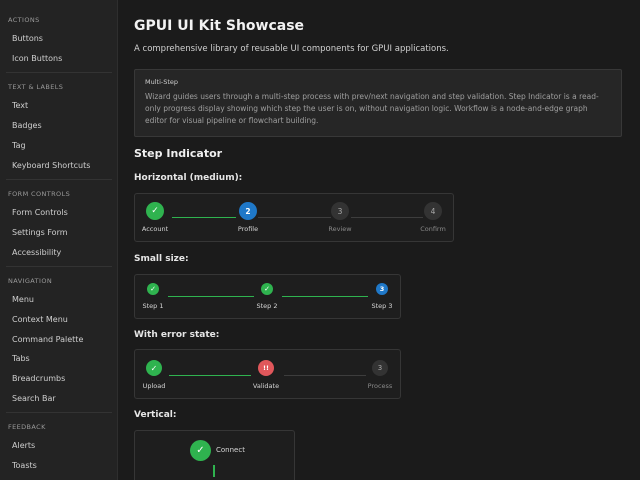 This screenshot has height=480, width=640. I want to click on step-label: Upload, so click(154, 386).